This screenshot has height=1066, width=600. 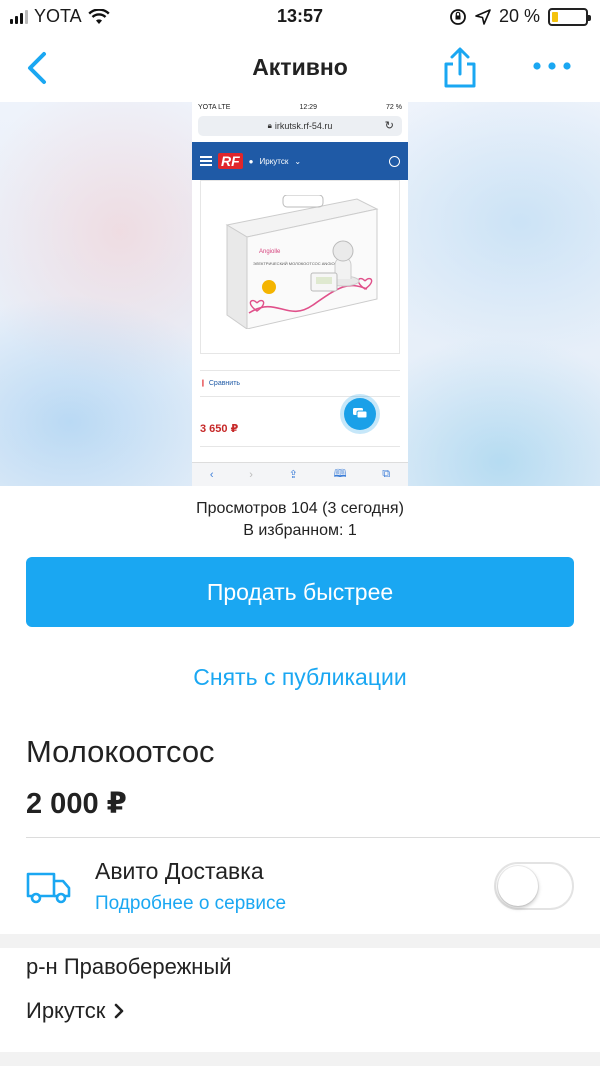 I want to click on divider, so click(x=313, y=837).